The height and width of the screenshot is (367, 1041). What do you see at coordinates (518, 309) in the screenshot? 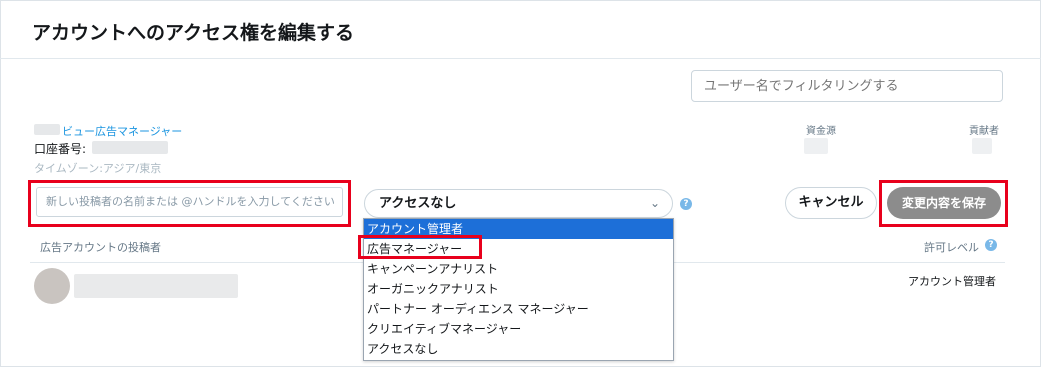
I see `dropdown-option-partner-audience-manager: パートナー オーディエンス マネージャー` at bounding box center [518, 309].